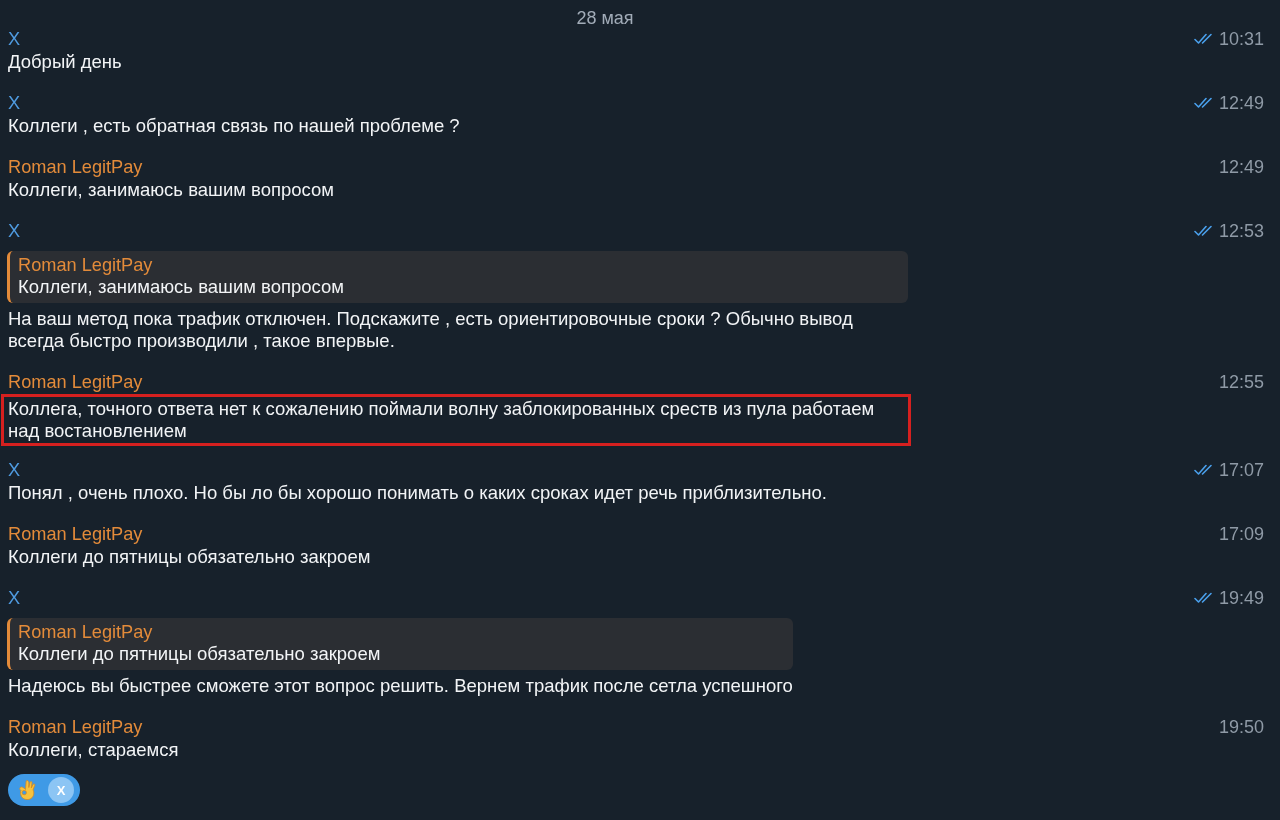 The width and height of the screenshot is (1280, 820). Describe the element at coordinates (181, 287) in the screenshot. I see `quote-text: Коллеги, занимаюсь вашим вопросом` at that location.